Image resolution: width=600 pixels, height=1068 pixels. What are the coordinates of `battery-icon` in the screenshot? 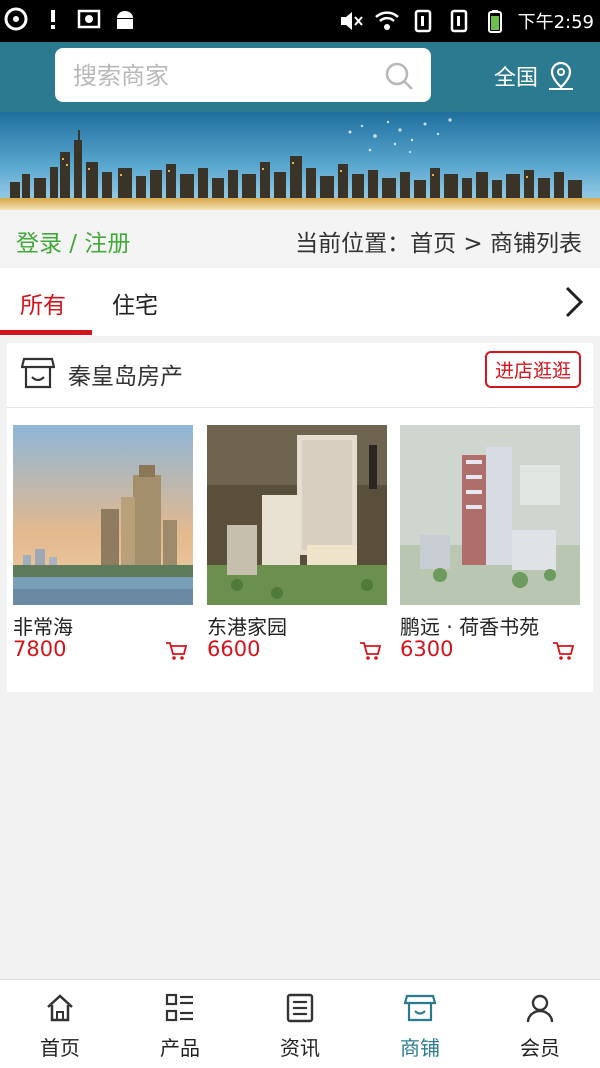 It's located at (494, 21).